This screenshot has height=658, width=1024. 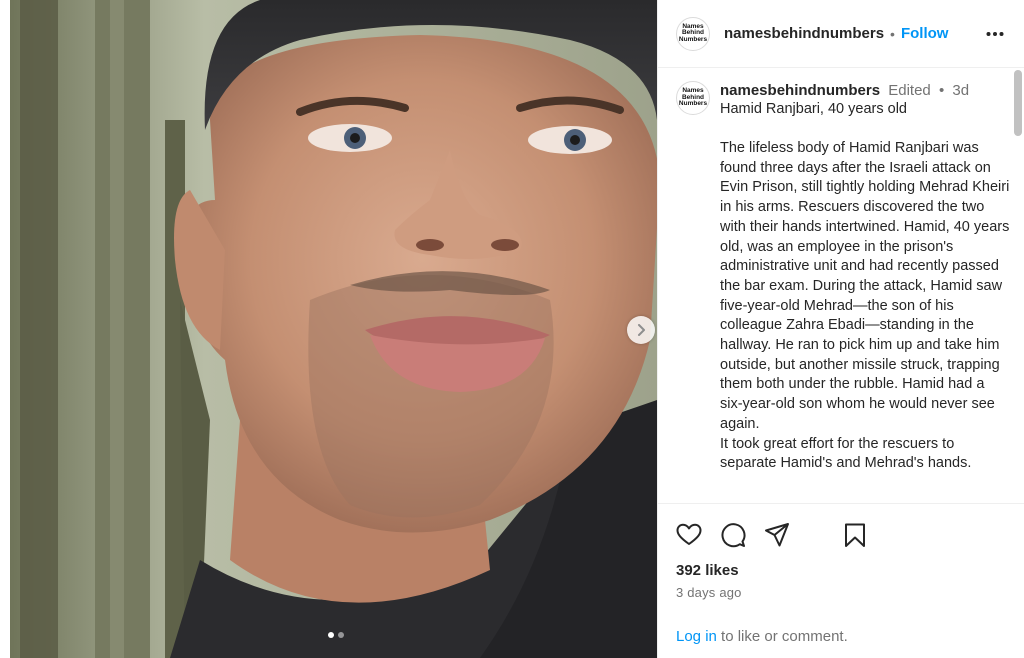 I want to click on caption-header: namesbehindnumbers Edited • 3d, so click(x=865, y=90).